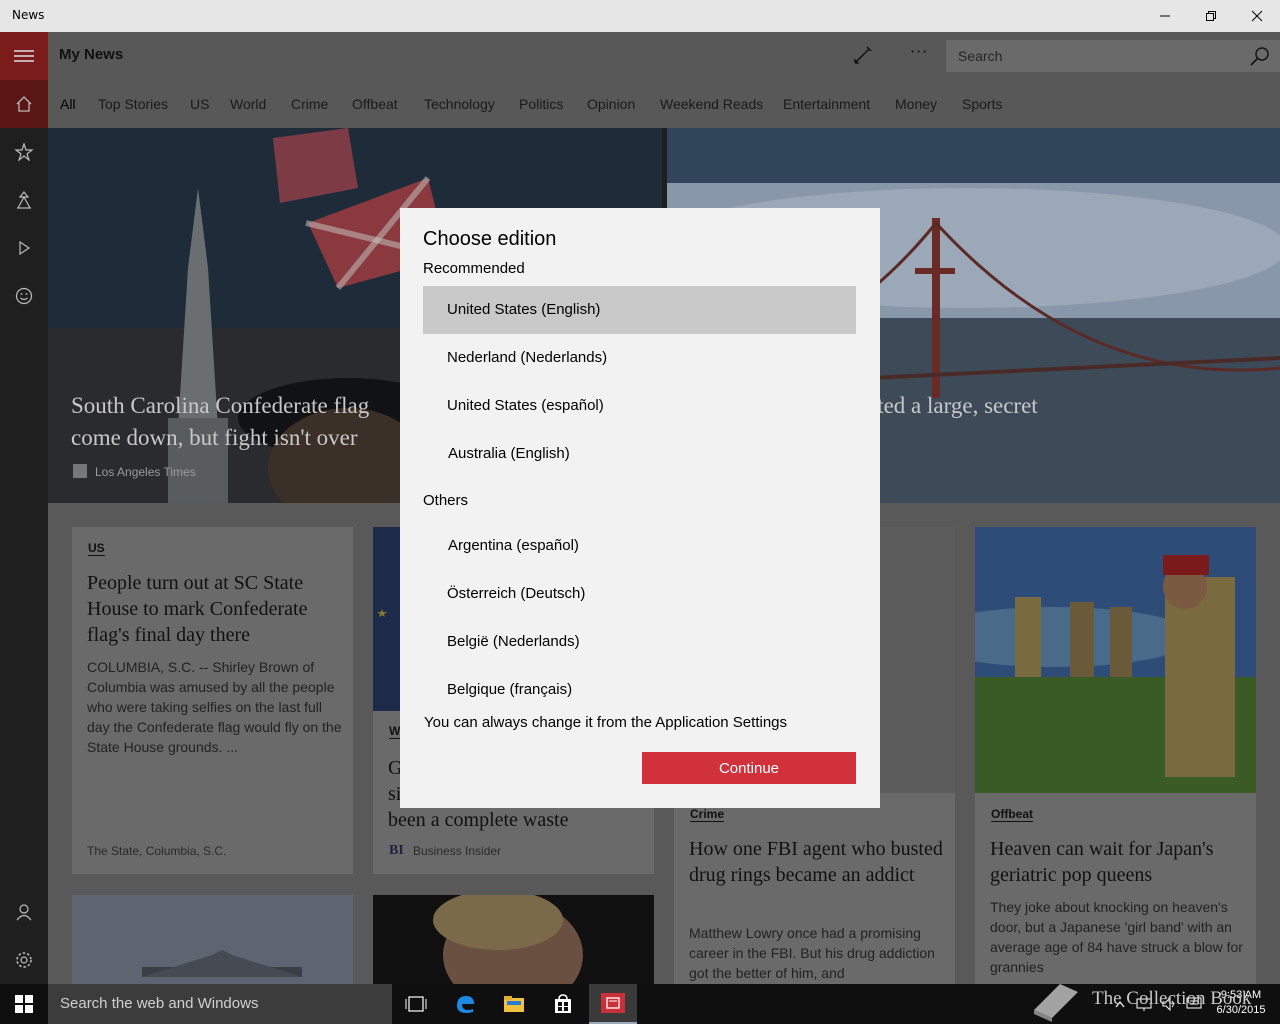 This screenshot has width=1280, height=1024. I want to click on nav-feedback, so click(24, 296).